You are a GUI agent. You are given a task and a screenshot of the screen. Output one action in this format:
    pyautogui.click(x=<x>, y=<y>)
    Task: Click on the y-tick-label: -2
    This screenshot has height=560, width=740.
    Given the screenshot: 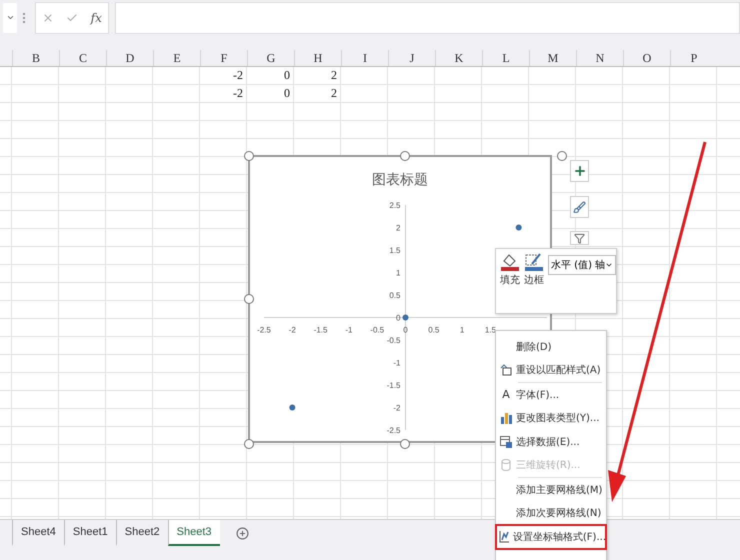 What is the action you would take?
    pyautogui.click(x=396, y=408)
    